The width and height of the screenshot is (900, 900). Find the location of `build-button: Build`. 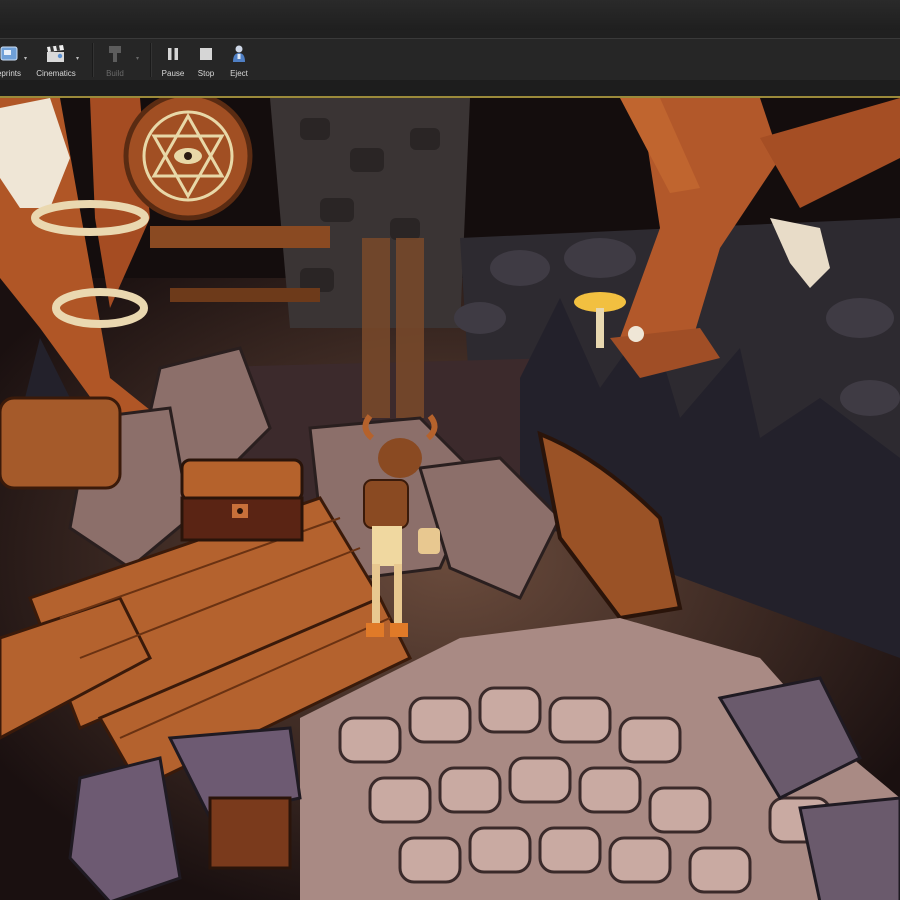

build-button: Build is located at coordinates (115, 60).